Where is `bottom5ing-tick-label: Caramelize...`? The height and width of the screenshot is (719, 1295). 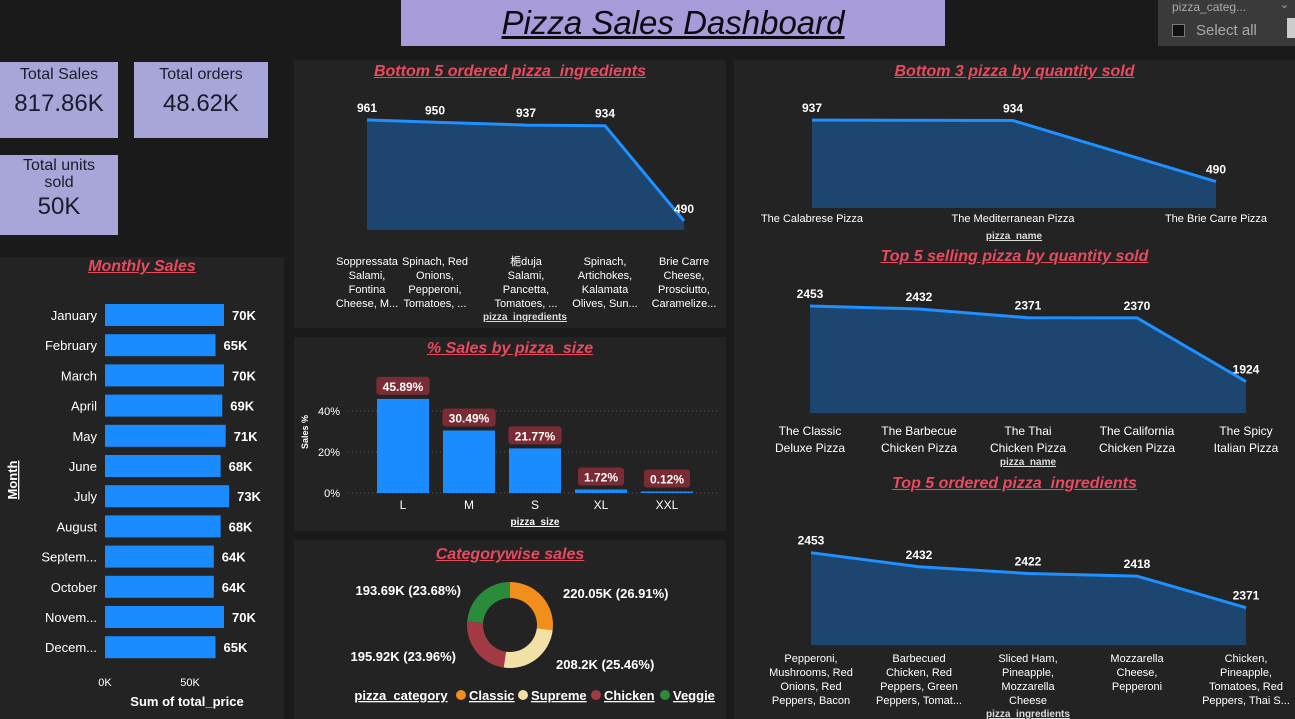
bottom5ing-tick-label: Caramelize... is located at coordinates (684, 304).